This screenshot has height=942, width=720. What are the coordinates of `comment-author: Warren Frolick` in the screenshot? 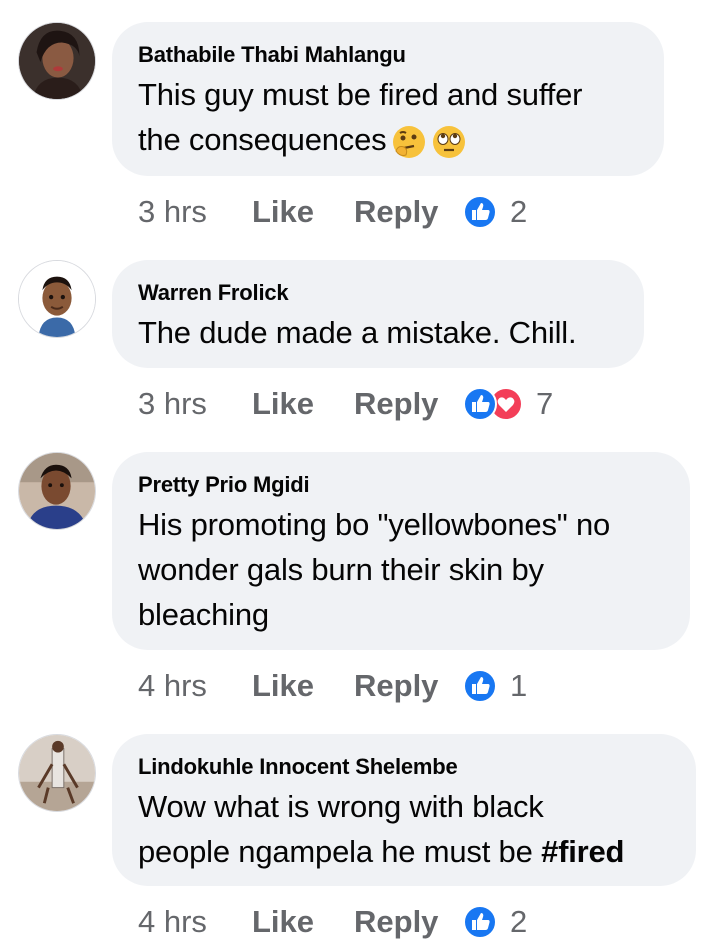 It's located at (377, 293).